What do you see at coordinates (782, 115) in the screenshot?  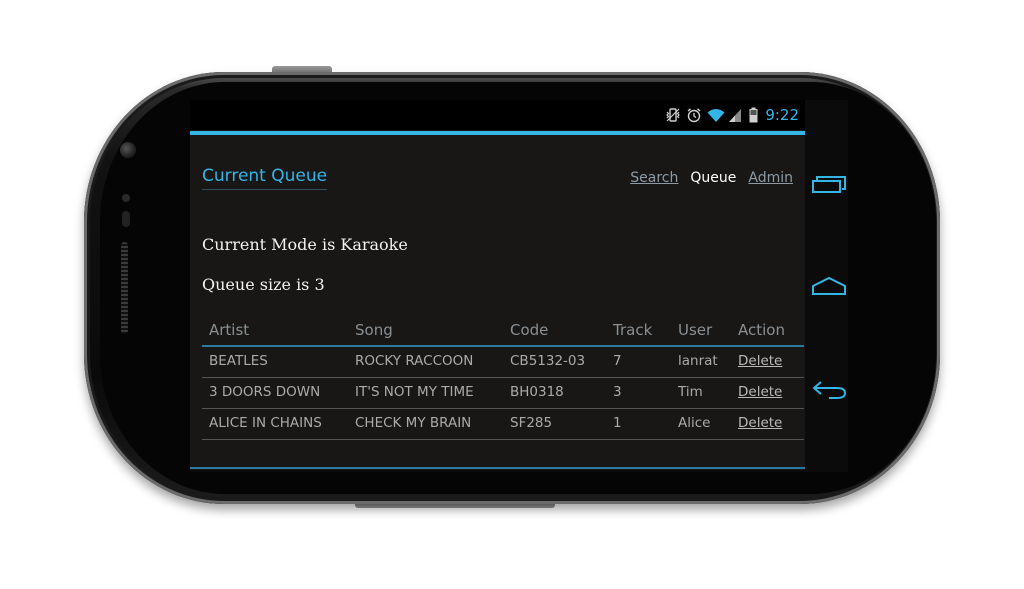 I see `status-clock: 9:22` at bounding box center [782, 115].